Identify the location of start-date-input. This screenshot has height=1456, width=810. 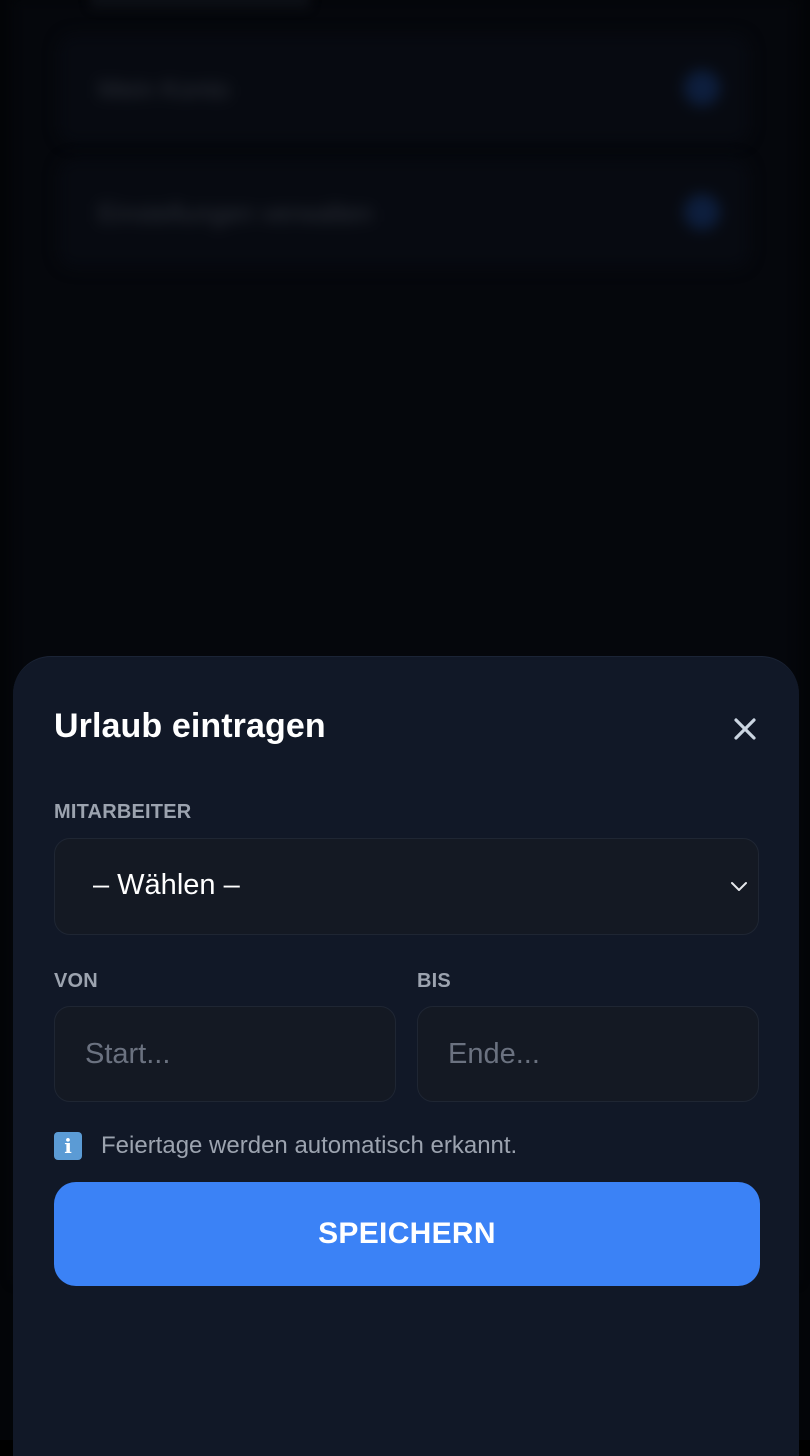
(225, 1054).